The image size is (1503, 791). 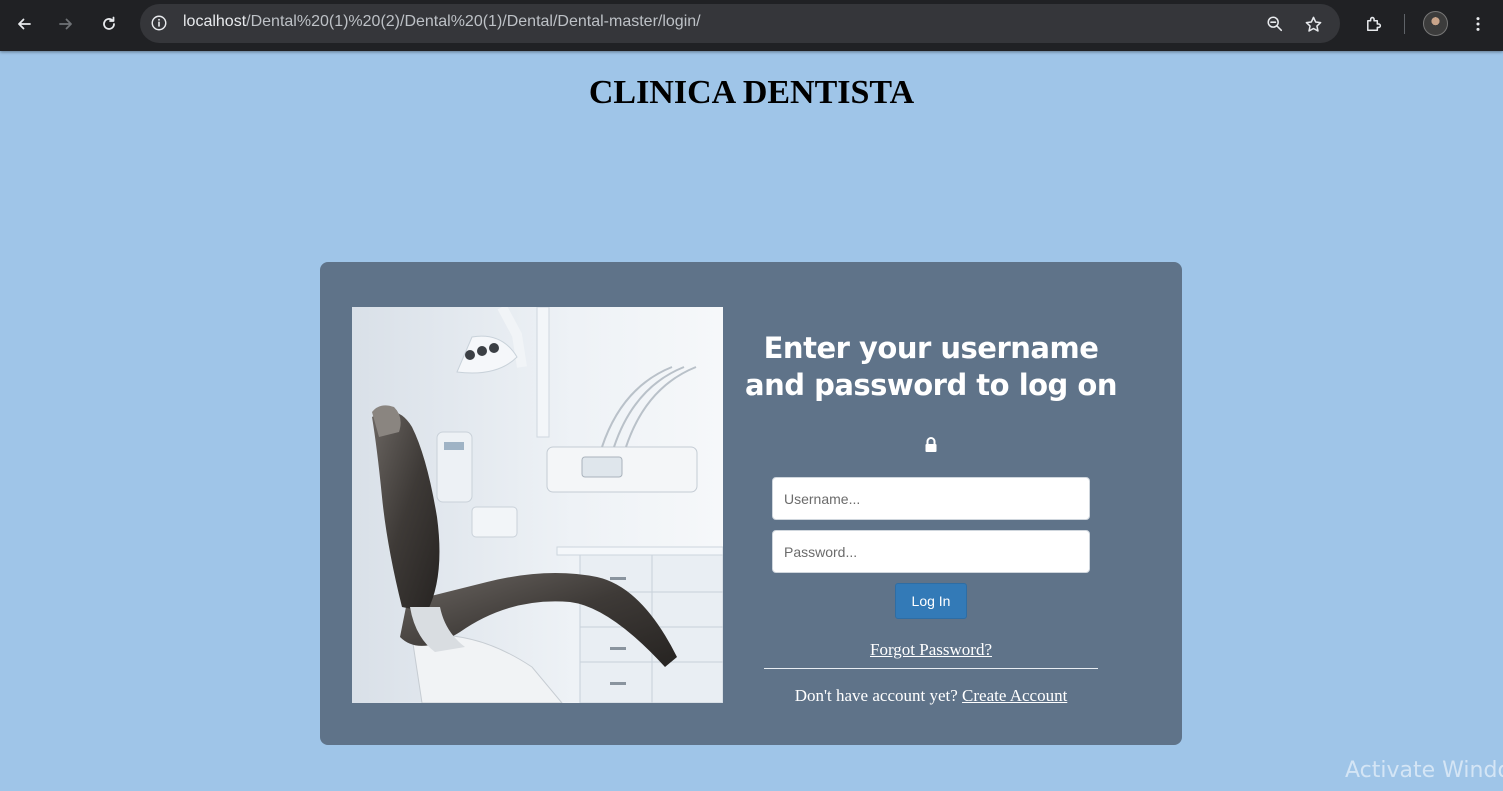 What do you see at coordinates (1373, 24) in the screenshot?
I see `extensions-icon` at bounding box center [1373, 24].